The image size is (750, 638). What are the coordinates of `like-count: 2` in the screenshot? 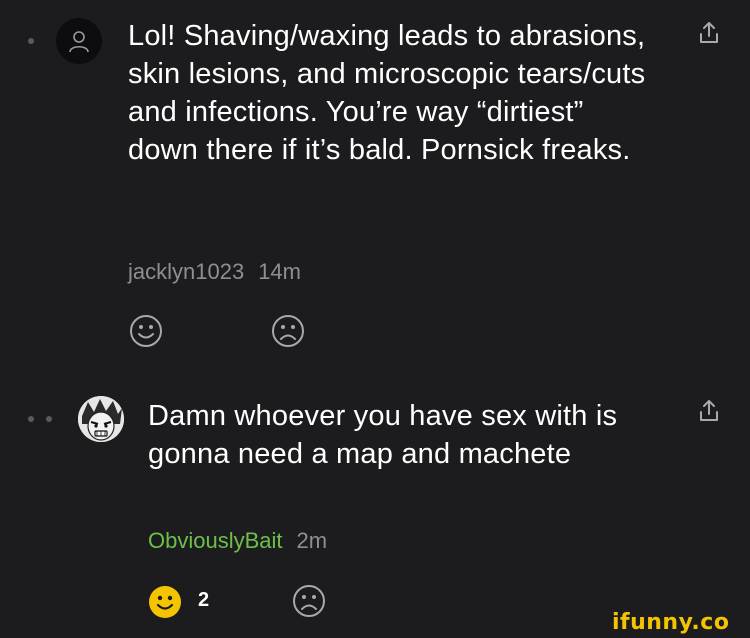 It's located at (204, 600).